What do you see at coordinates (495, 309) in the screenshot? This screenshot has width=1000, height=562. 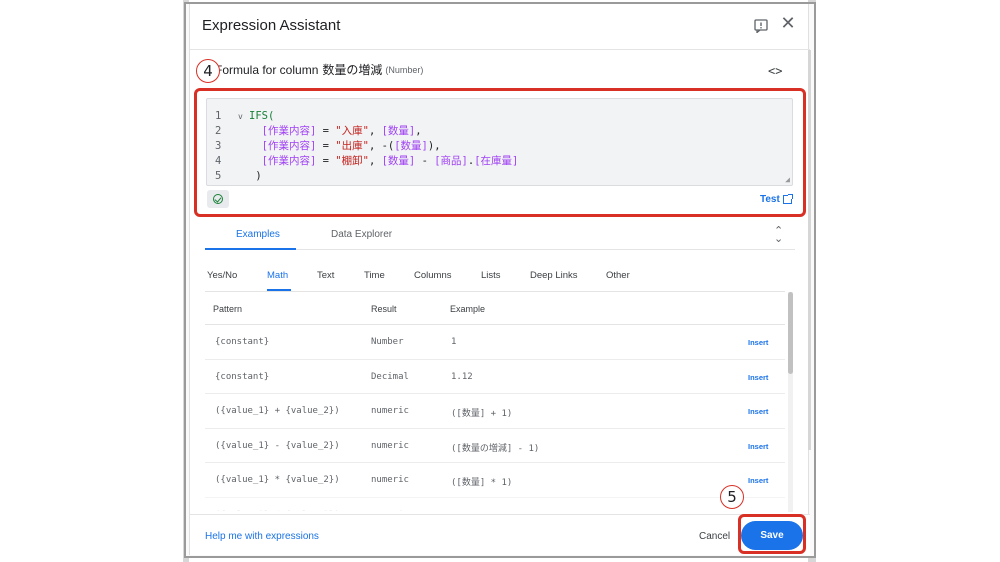 I see `table-header: Pattern Result Example` at bounding box center [495, 309].